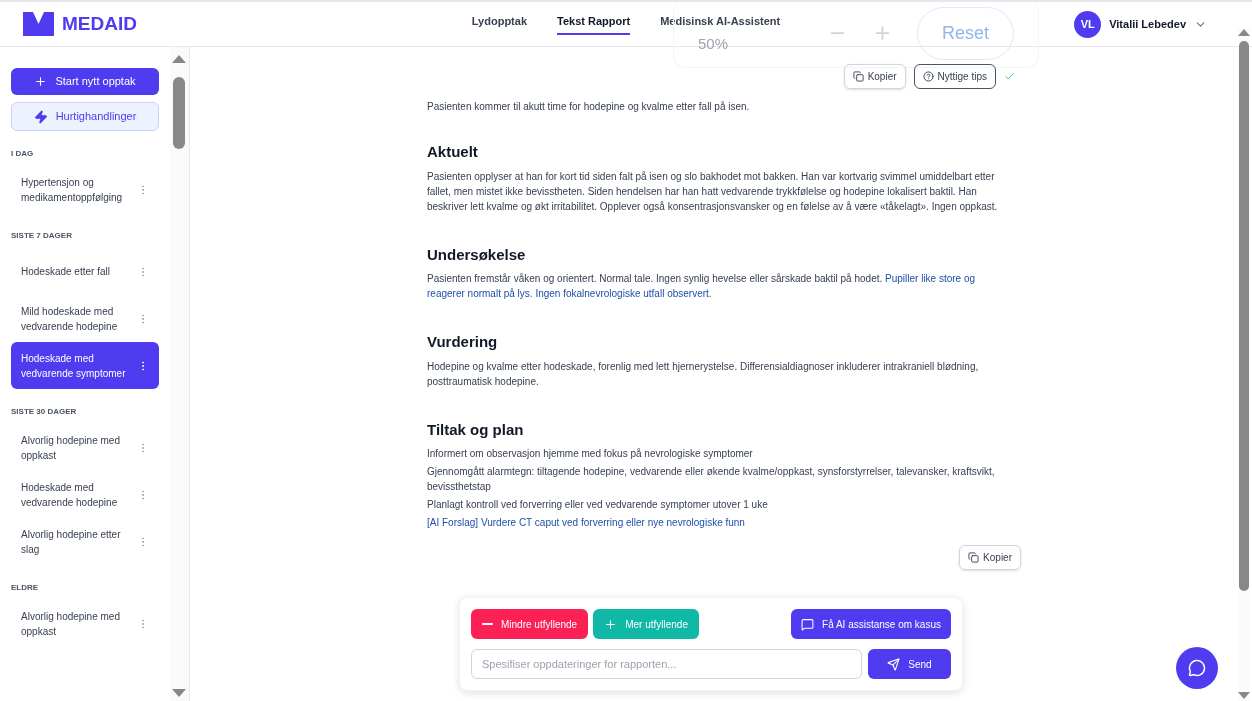  What do you see at coordinates (42, 236) in the screenshot?
I see `group-heading: SISTE 7 DAGER` at bounding box center [42, 236].